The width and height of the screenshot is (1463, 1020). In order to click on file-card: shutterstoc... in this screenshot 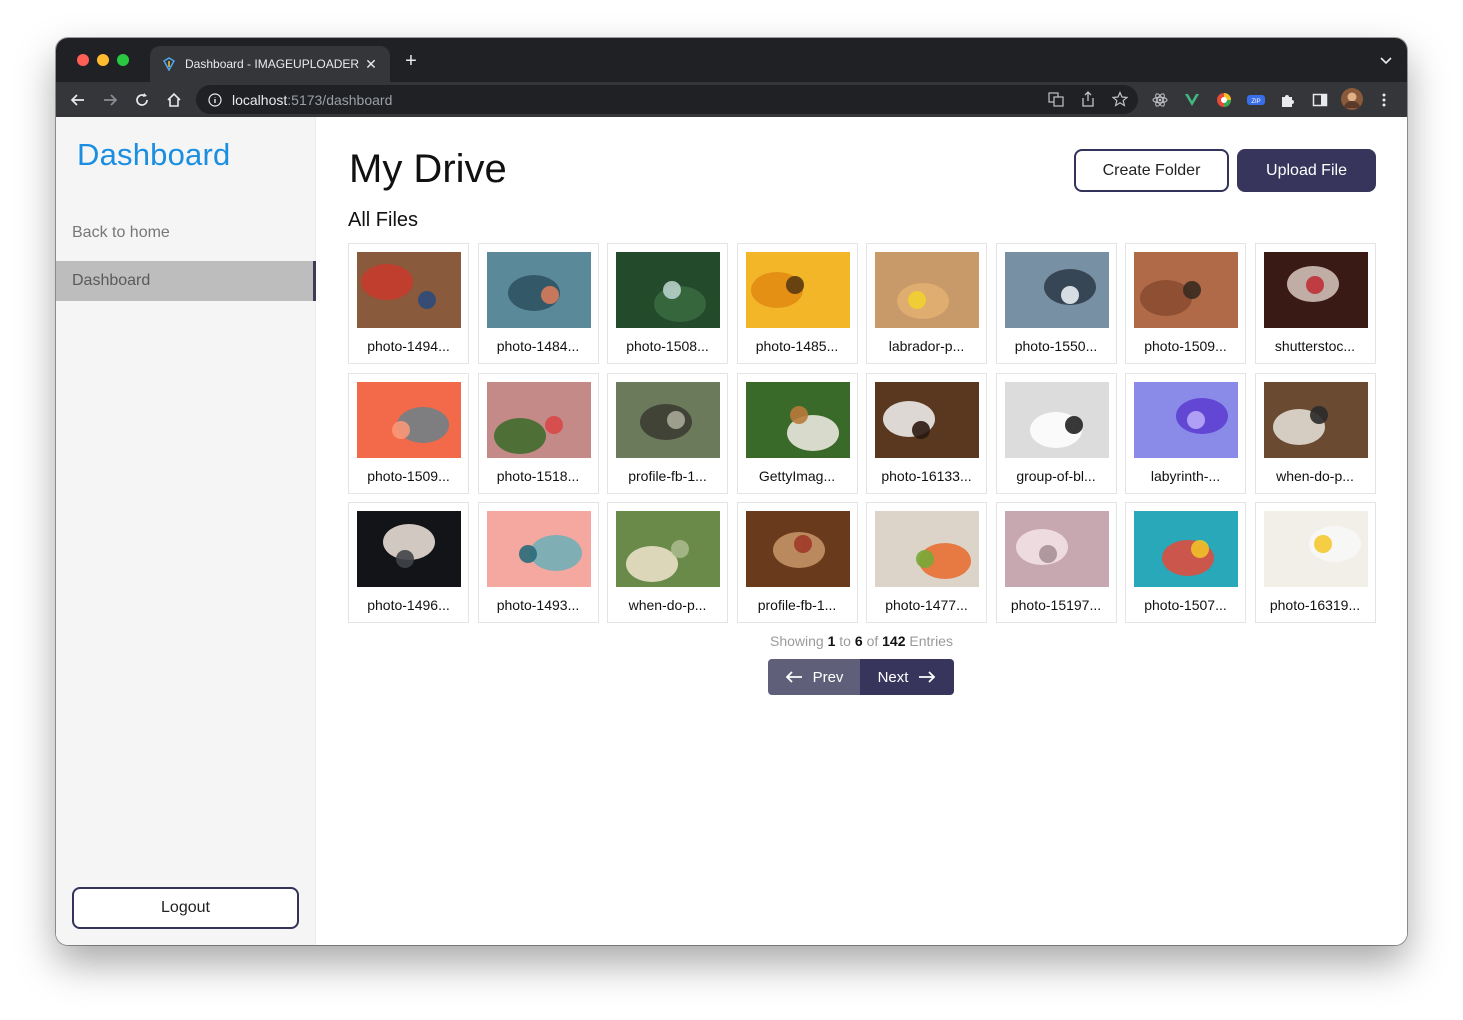, I will do `click(1315, 303)`.